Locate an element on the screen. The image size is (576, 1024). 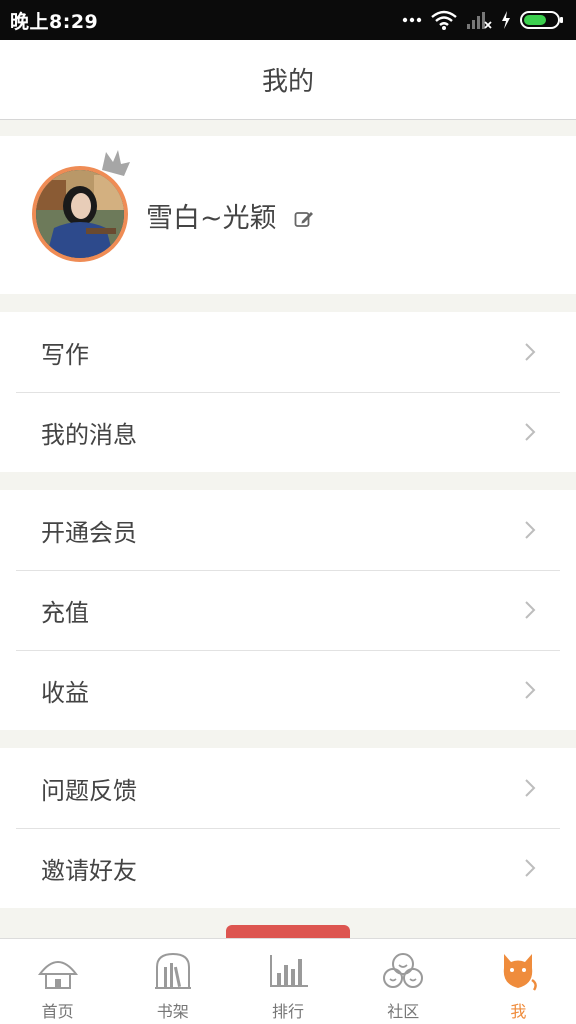
menu-item-recharge: 充值 is located at coordinates (288, 610).